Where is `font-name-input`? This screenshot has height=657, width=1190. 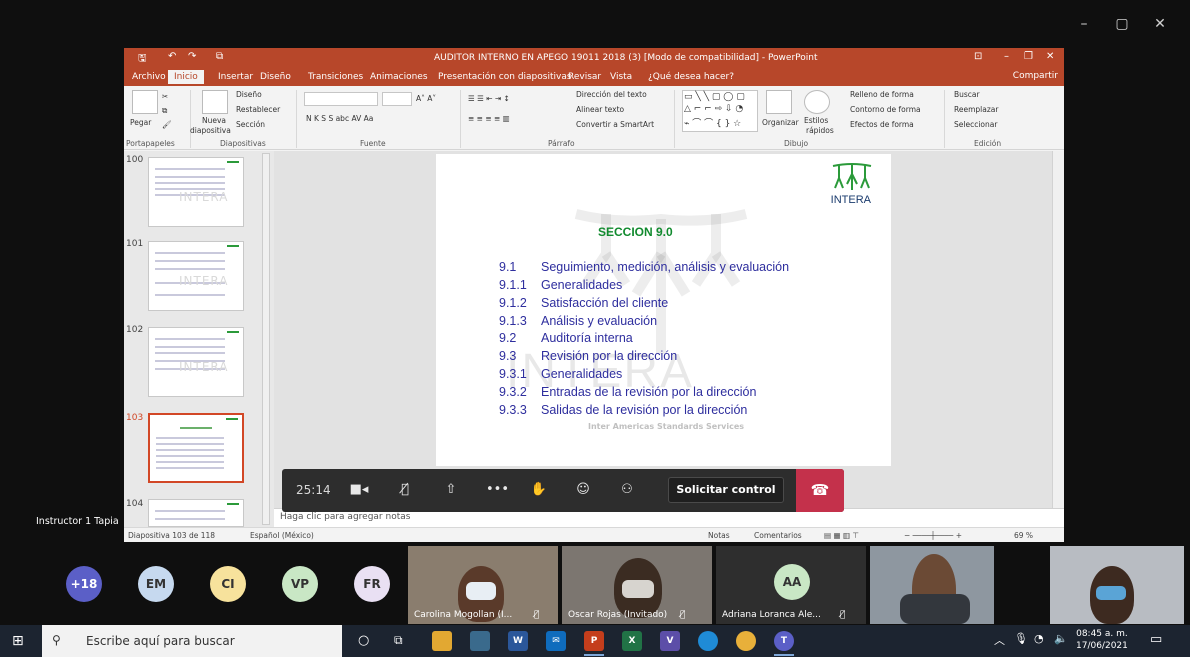
font-name-input is located at coordinates (341, 99).